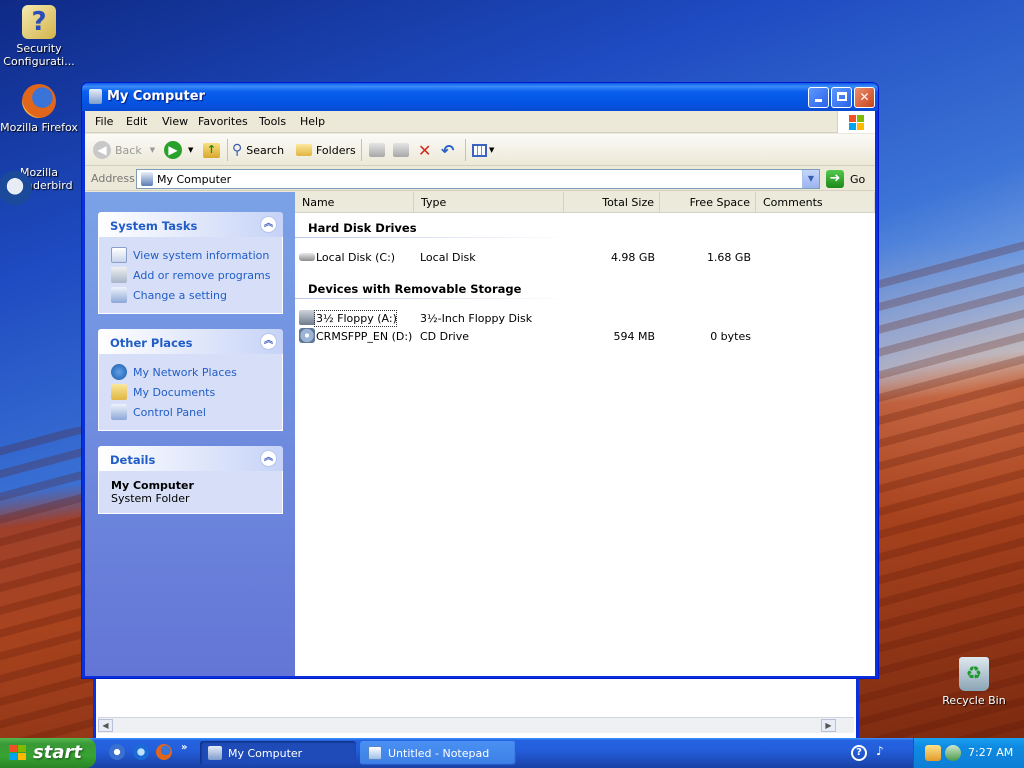  What do you see at coordinates (39, 22) in the screenshot?
I see `security-config-icon: ?` at bounding box center [39, 22].